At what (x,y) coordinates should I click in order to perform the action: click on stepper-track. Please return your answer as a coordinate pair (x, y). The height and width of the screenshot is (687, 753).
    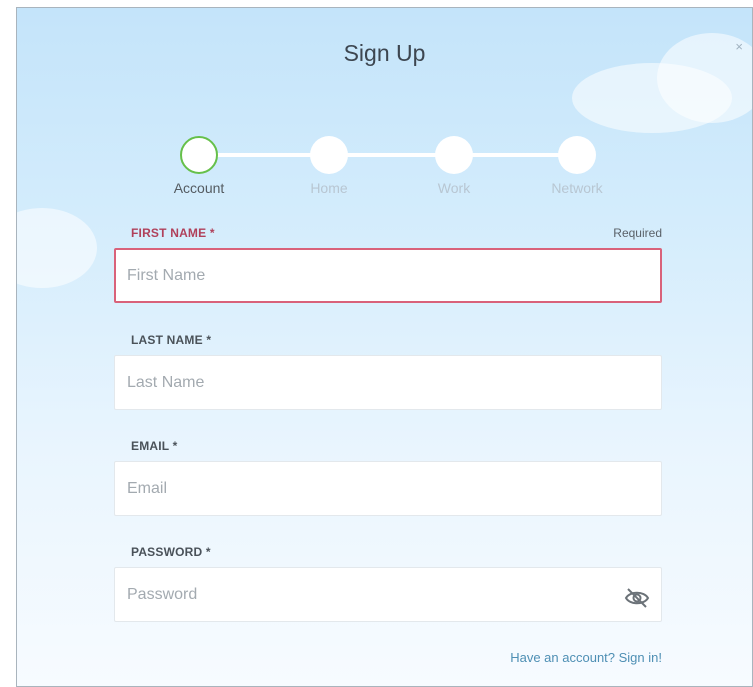
    Looking at the image, I should click on (392, 155).